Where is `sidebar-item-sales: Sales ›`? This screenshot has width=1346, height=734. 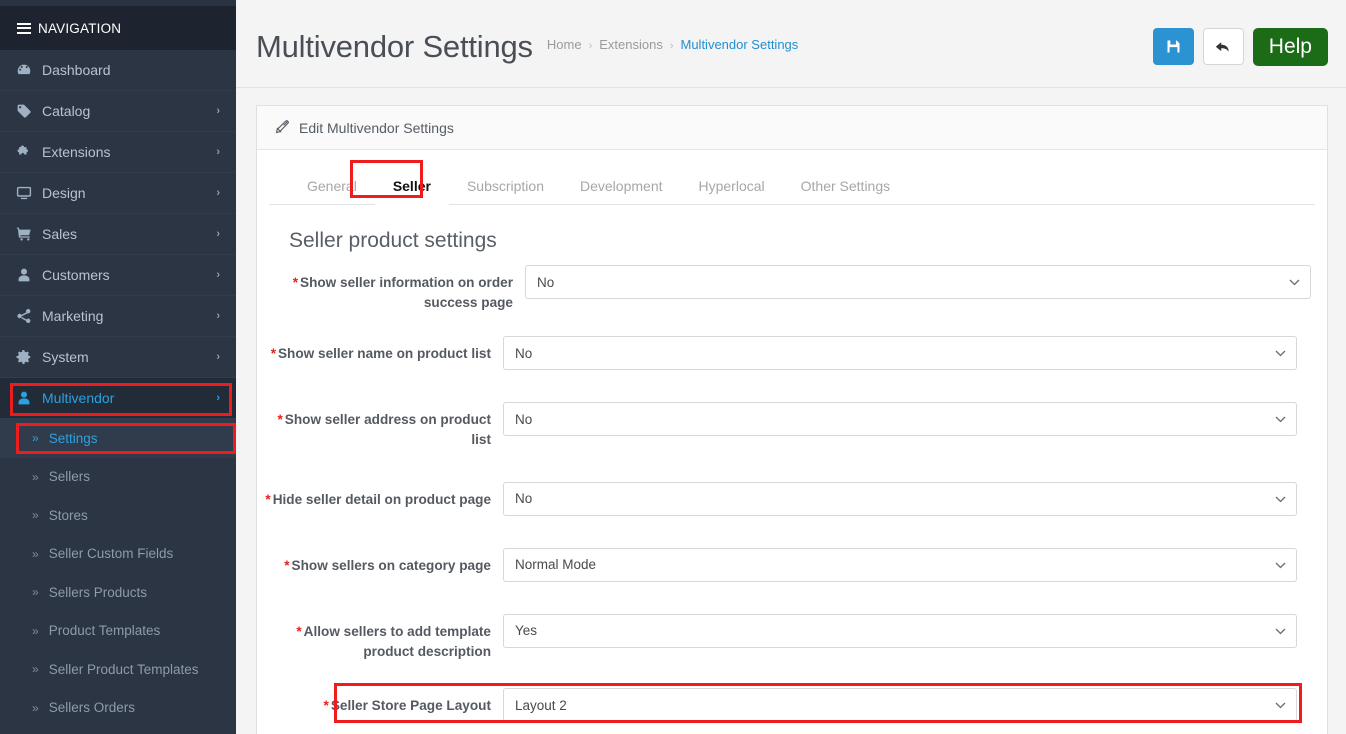 sidebar-item-sales: Sales › is located at coordinates (118, 234).